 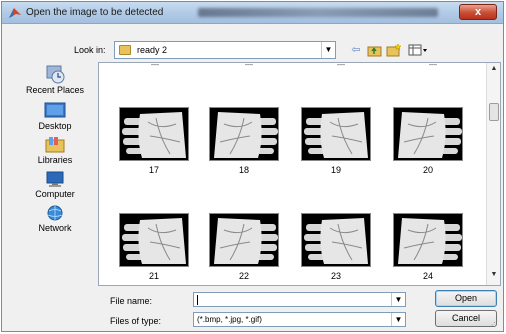 I want to click on back-arrow-icon: ⇦, so click(x=356, y=50).